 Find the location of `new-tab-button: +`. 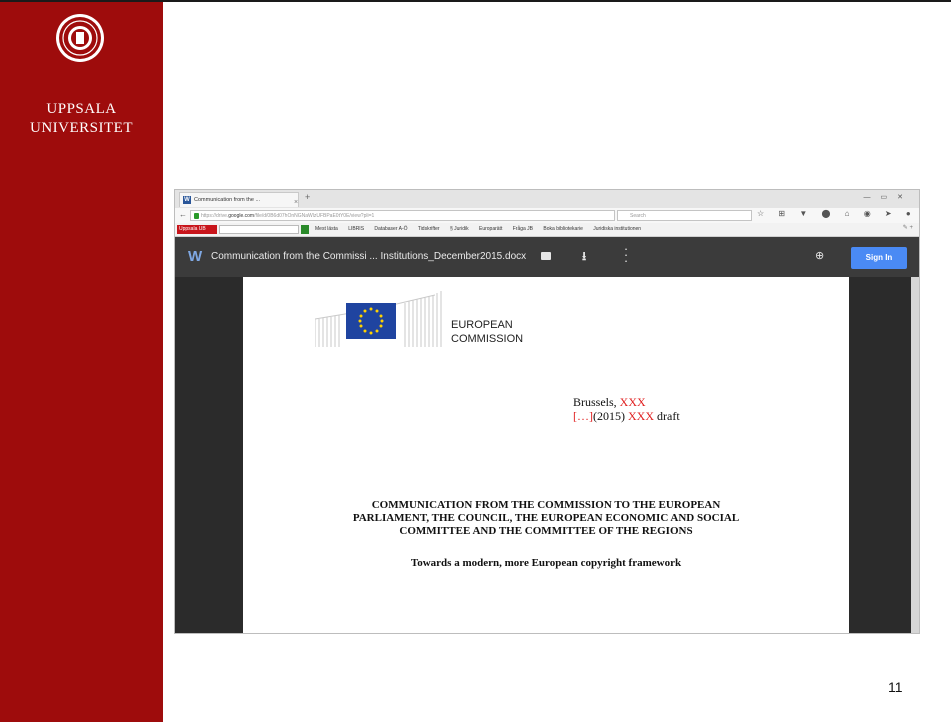

new-tab-button: + is located at coordinates (307, 197).